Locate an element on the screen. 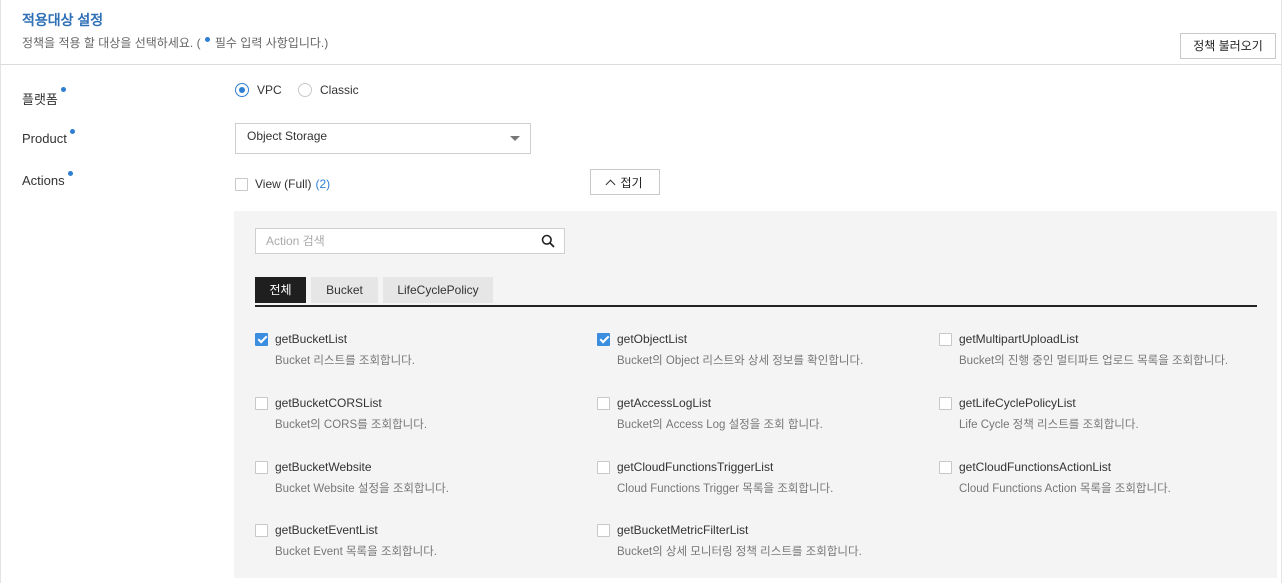 Image resolution: width=1282 pixels, height=583 pixels. load-policy-button: 정책 불러오기 is located at coordinates (1228, 46).